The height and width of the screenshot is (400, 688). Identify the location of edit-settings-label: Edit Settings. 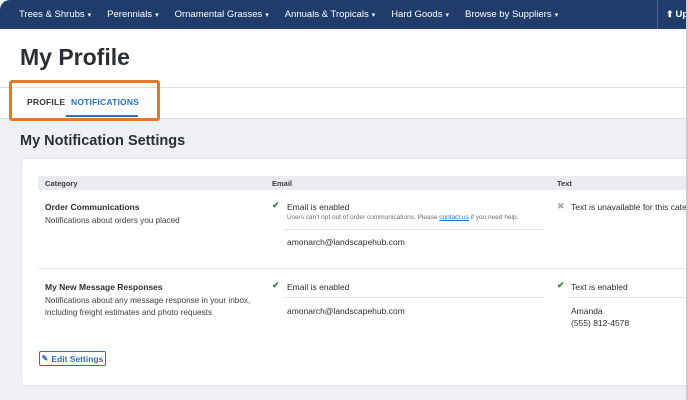
(77, 358).